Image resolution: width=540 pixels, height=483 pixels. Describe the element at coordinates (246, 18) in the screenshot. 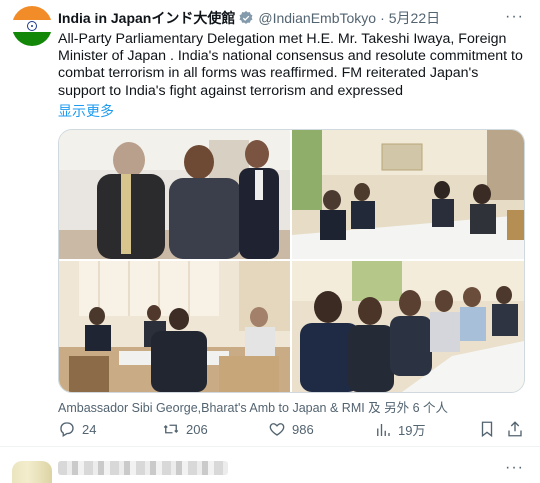

I see `verified-badge-icon` at that location.